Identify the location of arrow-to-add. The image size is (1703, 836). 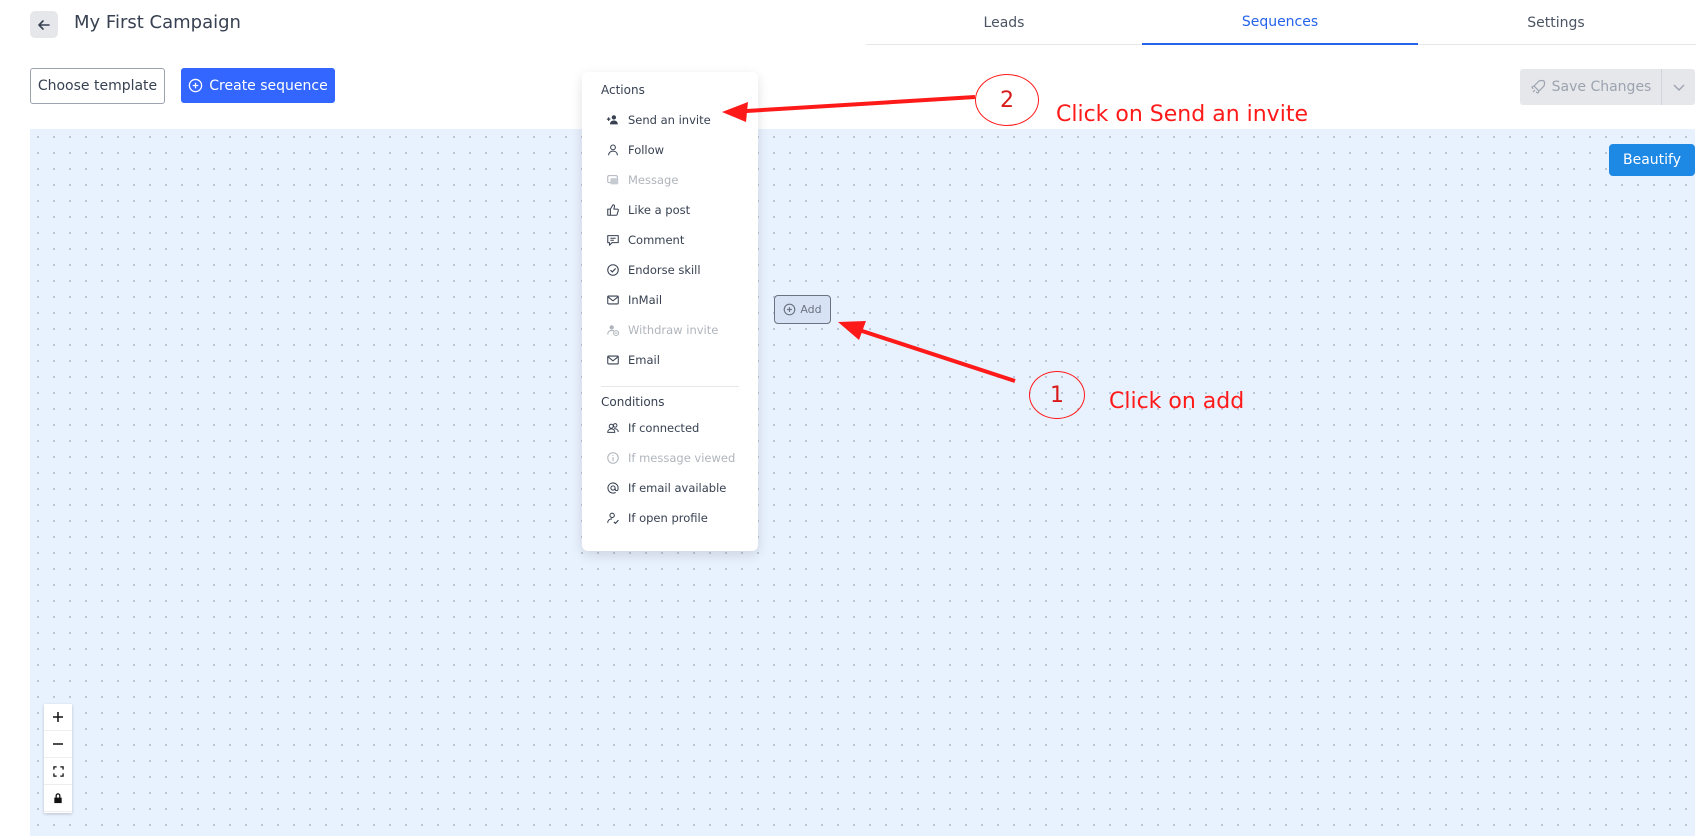
(932, 354).